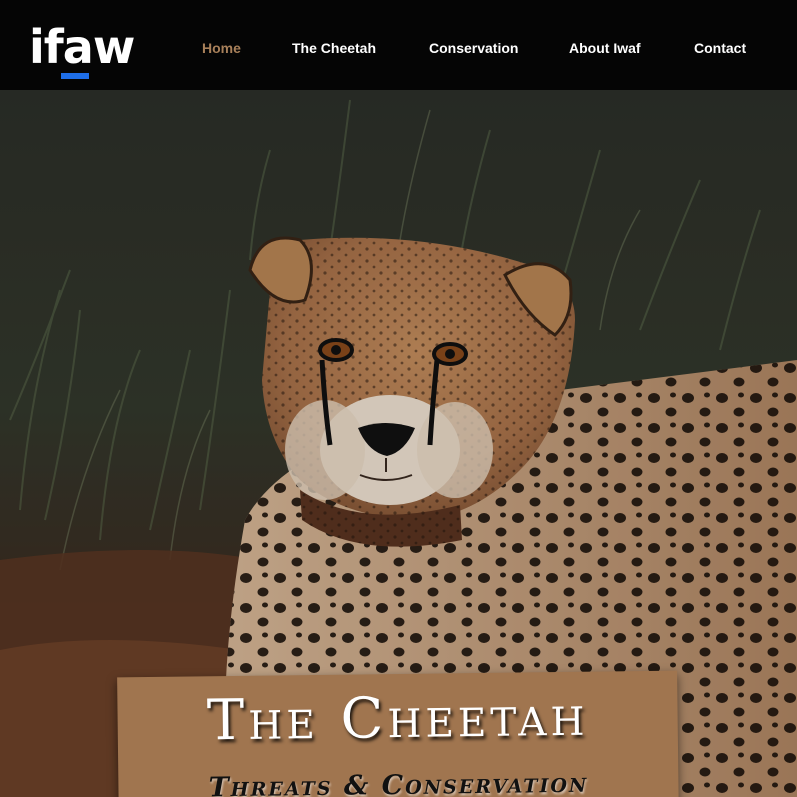 This screenshot has height=797, width=797. Describe the element at coordinates (473, 48) in the screenshot. I see `nav-conservation: Conservation` at that location.